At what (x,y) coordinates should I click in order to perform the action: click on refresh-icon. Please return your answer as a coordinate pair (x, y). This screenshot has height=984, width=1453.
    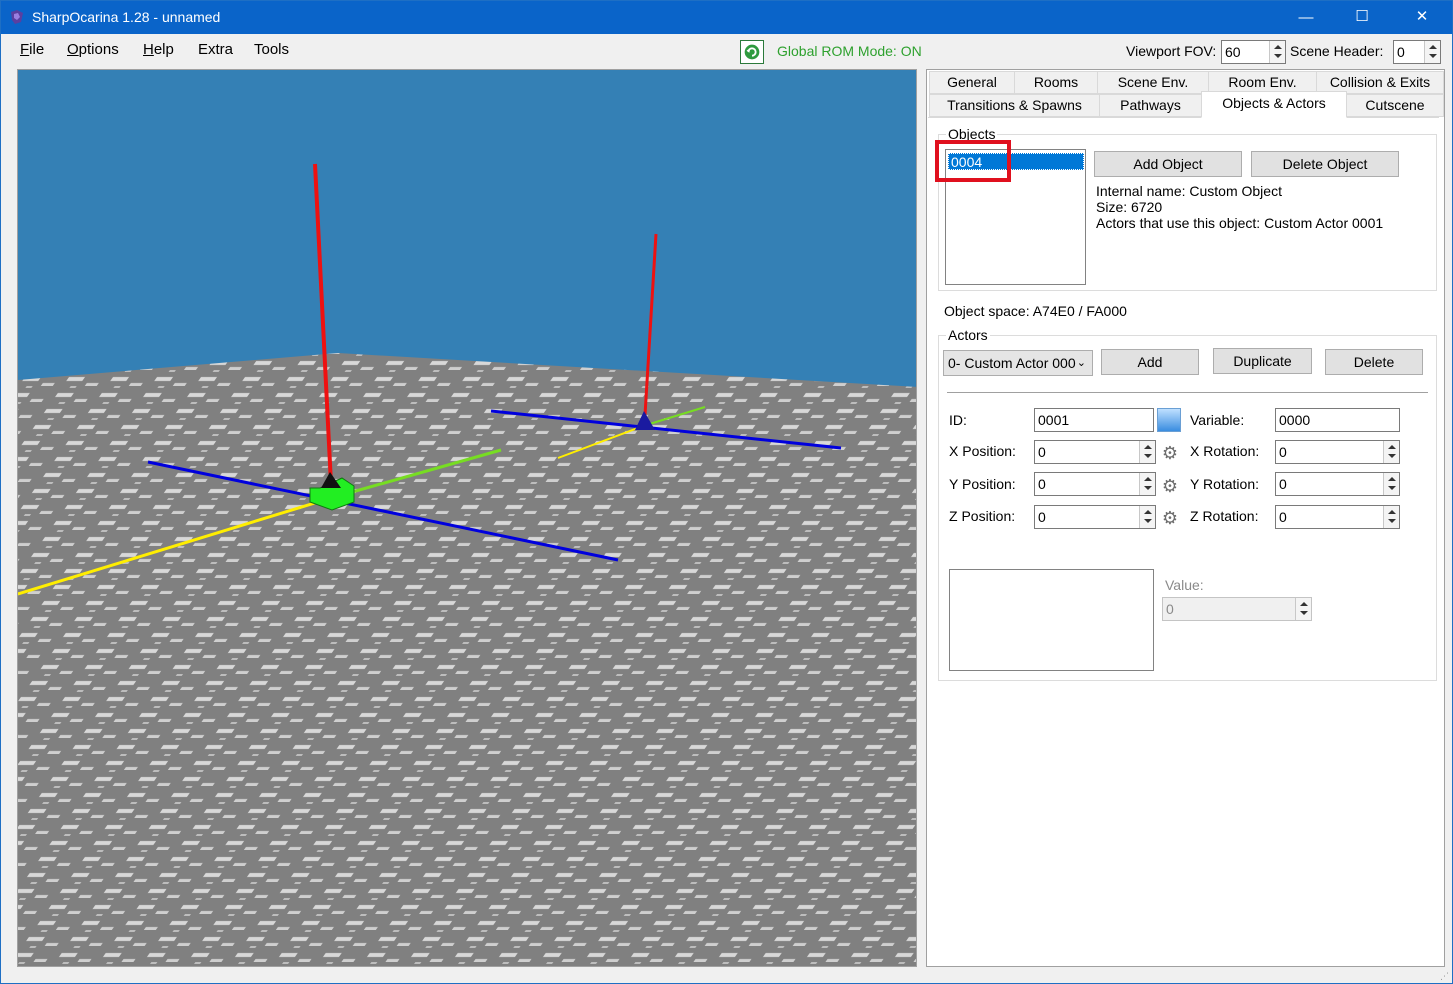
    Looking at the image, I should click on (752, 52).